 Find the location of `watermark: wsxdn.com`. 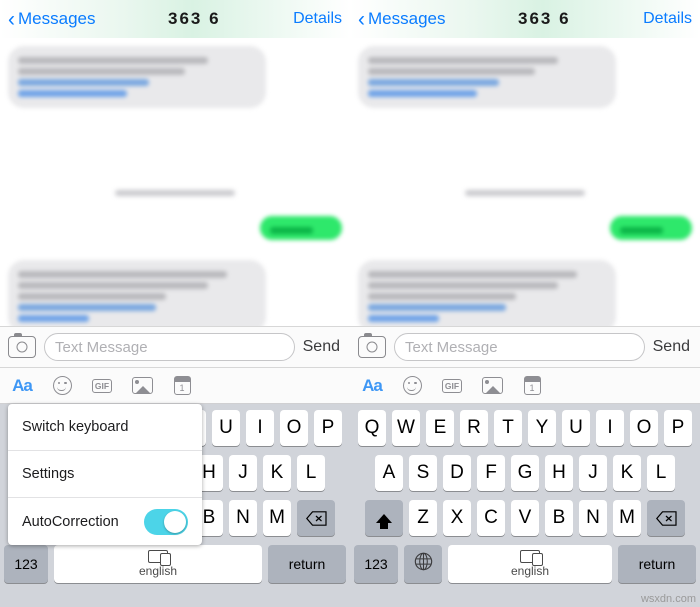

watermark: wsxdn.com is located at coordinates (668, 599).